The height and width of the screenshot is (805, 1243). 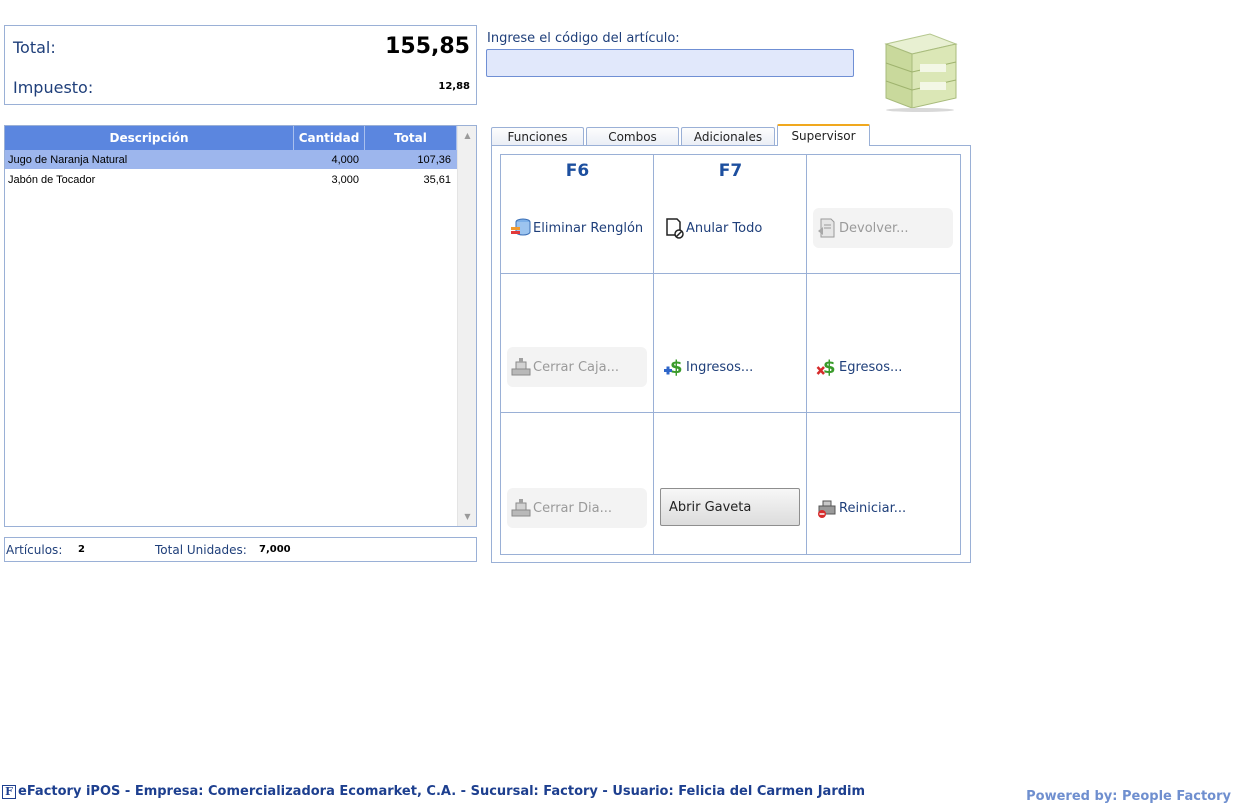 I want to click on tax-value: 12,88, so click(x=454, y=86).